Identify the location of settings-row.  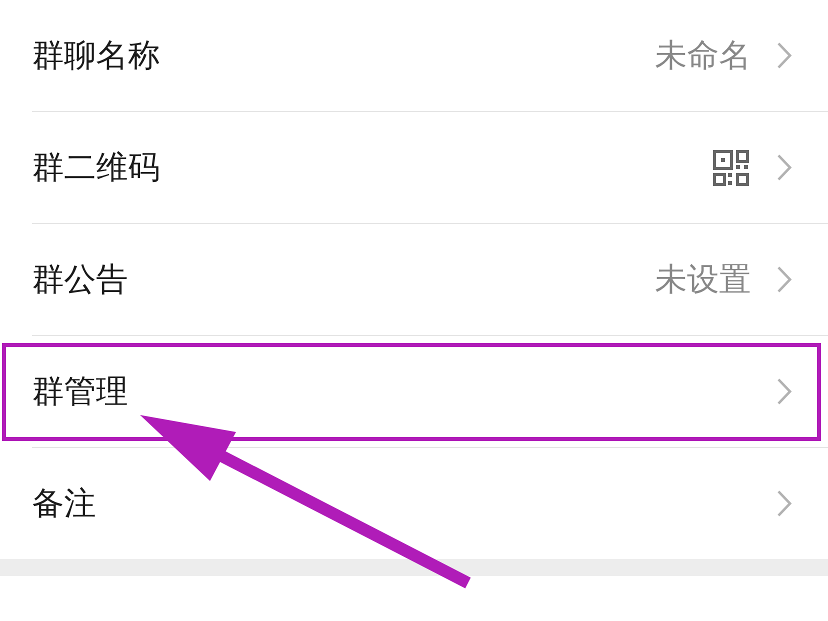
(414, 598).